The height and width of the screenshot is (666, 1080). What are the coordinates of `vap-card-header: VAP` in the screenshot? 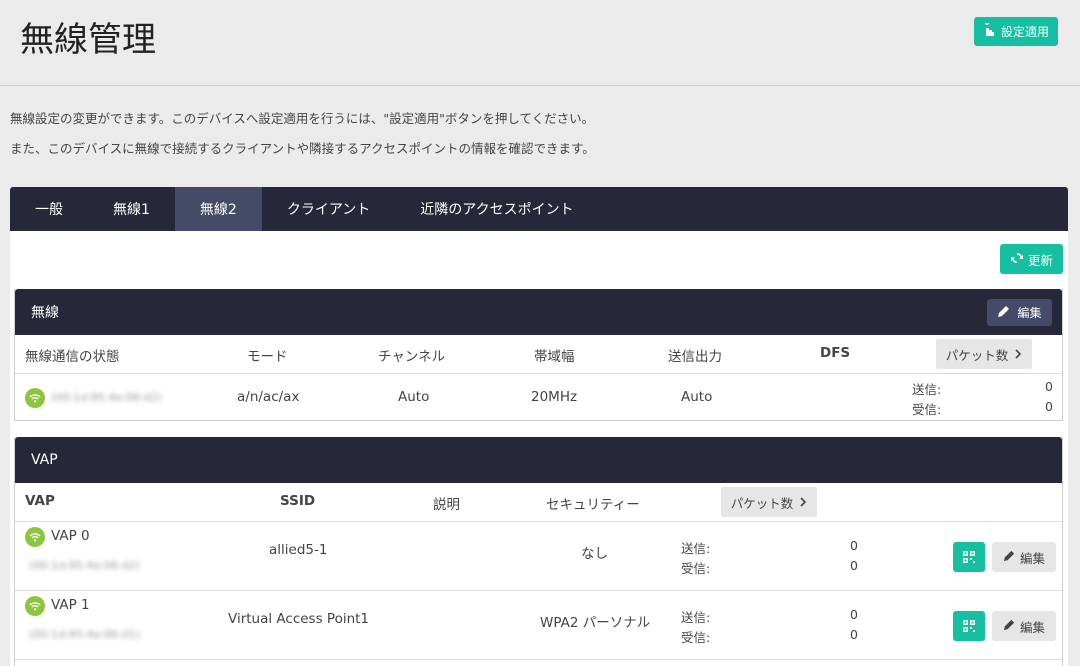 It's located at (538, 460).